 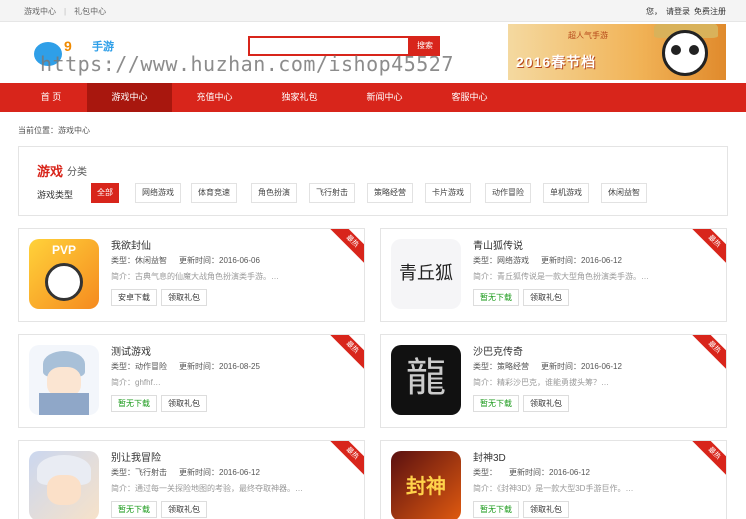 What do you see at coordinates (390, 193) in the screenshot?
I see `filter-tag: 策略经营` at bounding box center [390, 193].